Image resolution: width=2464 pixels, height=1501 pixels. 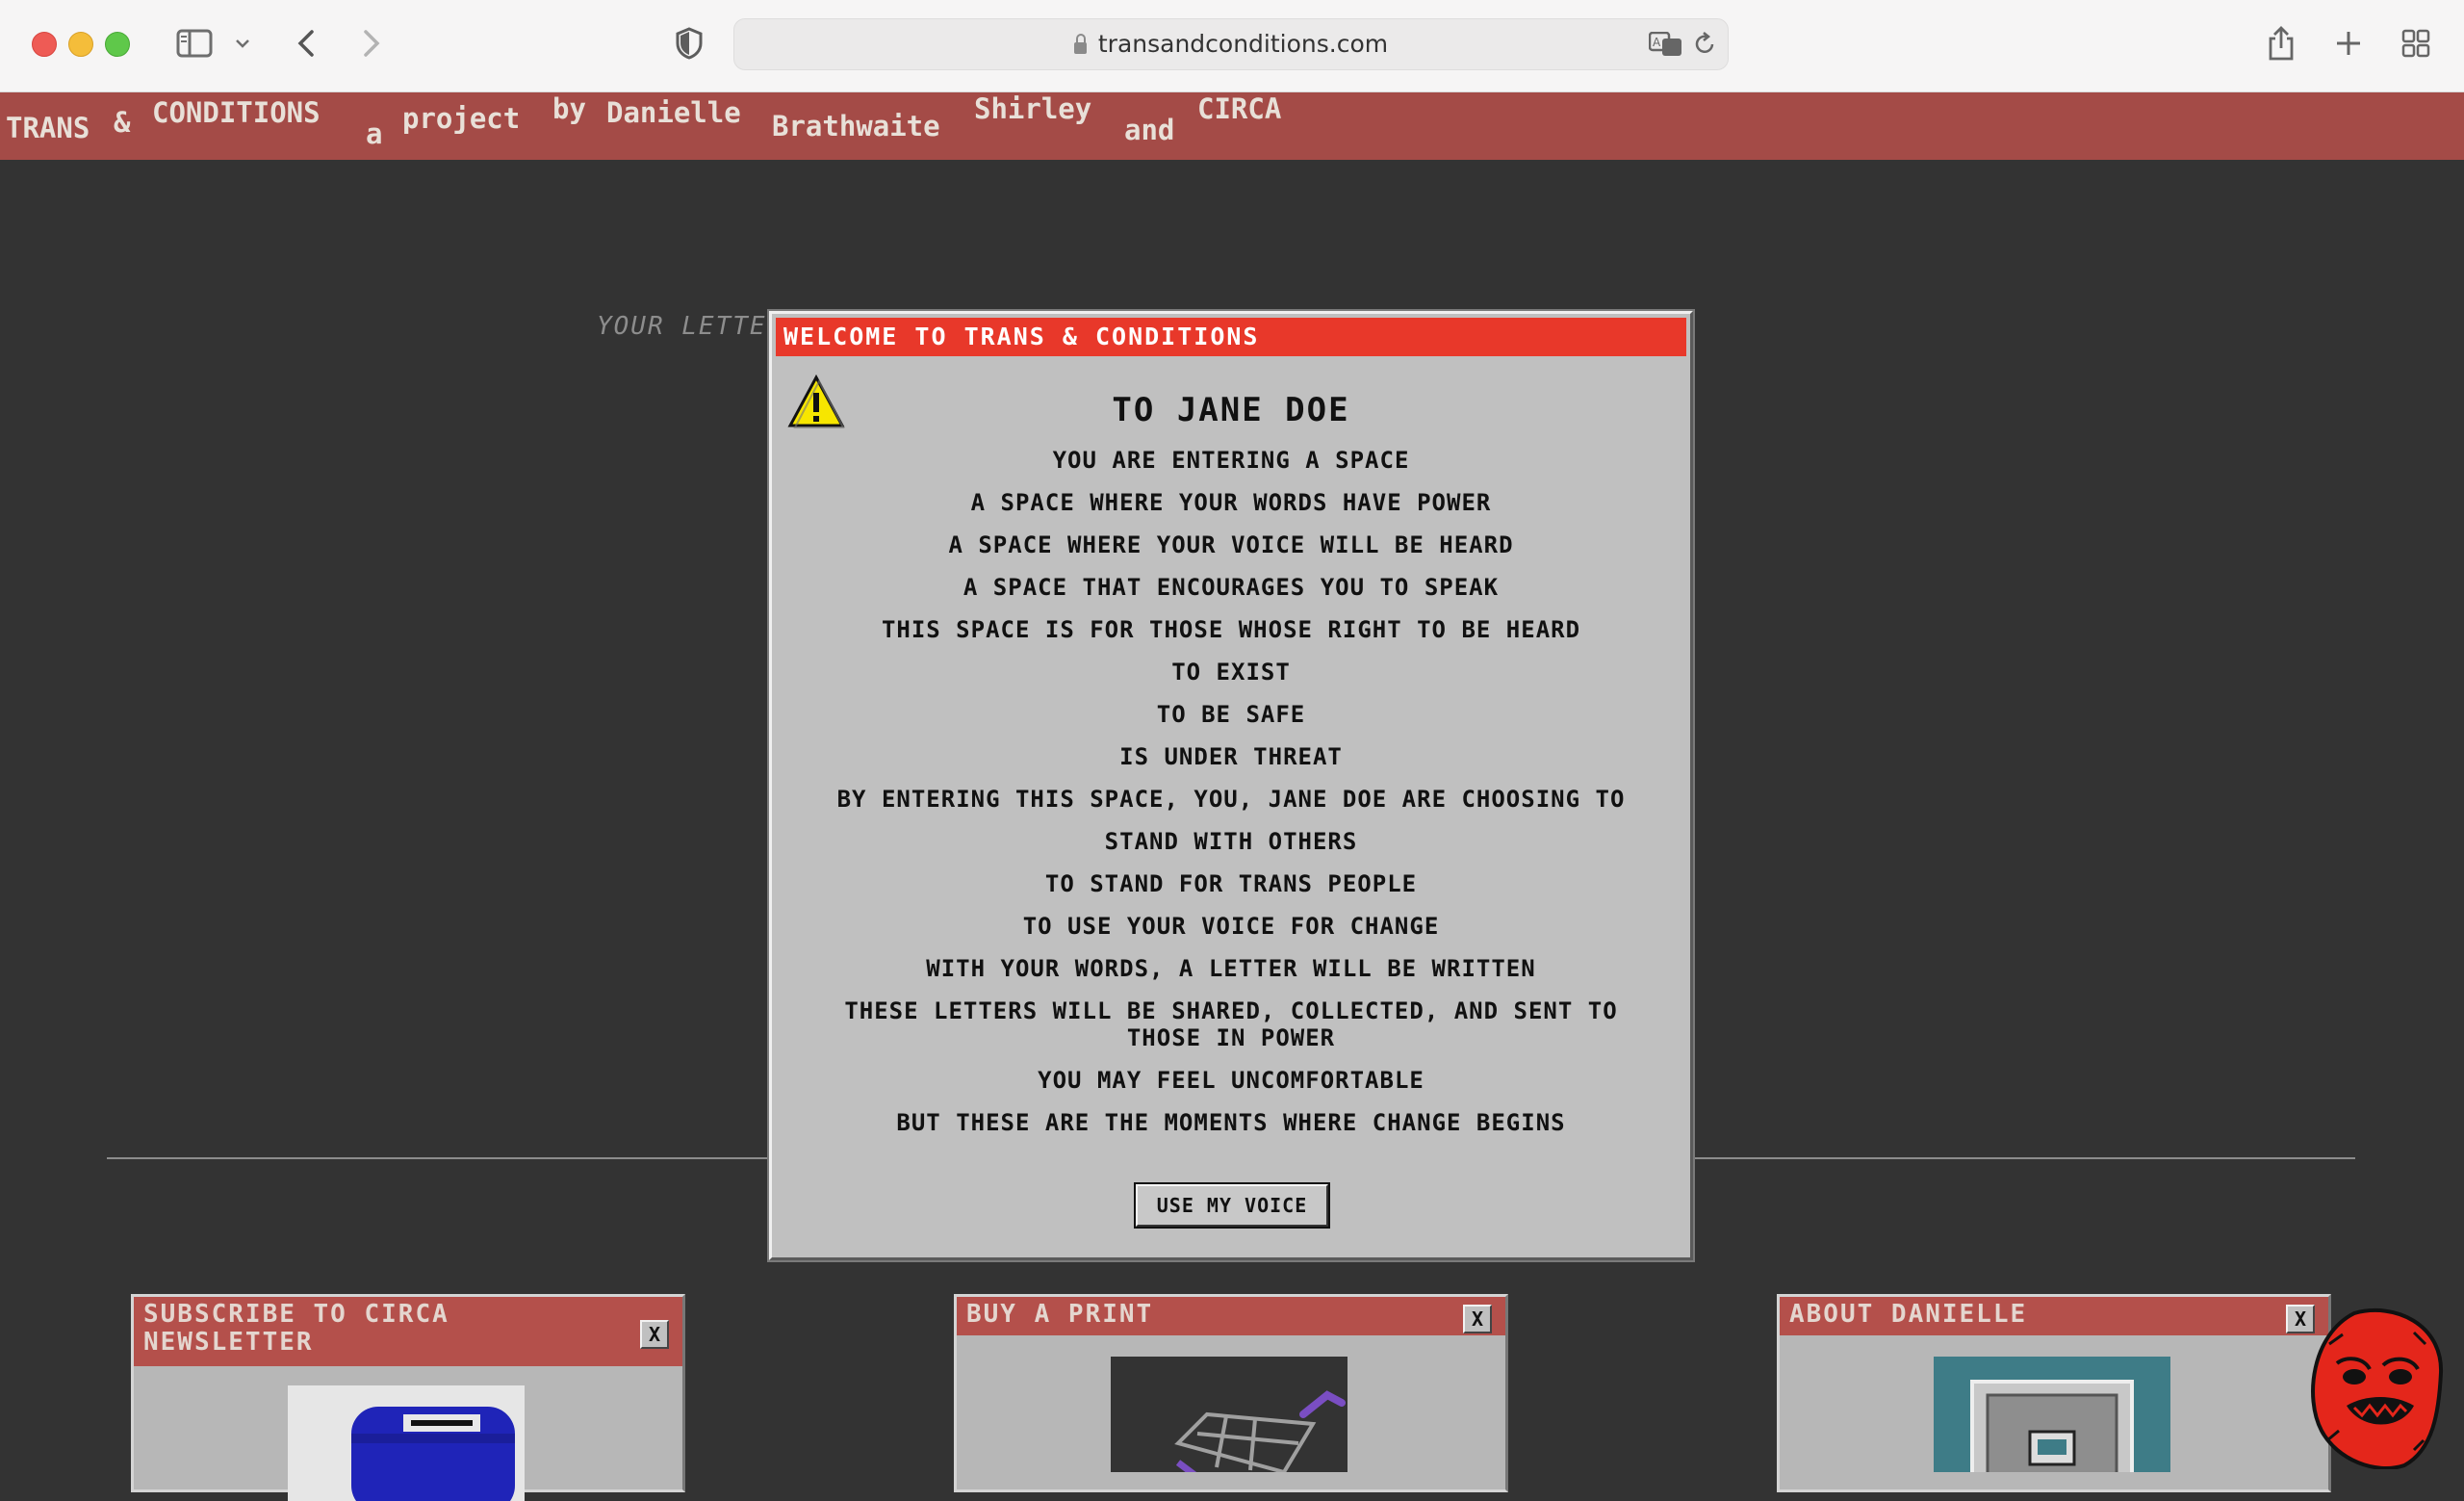 What do you see at coordinates (2416, 43) in the screenshot?
I see `tab-overview-icon` at bounding box center [2416, 43].